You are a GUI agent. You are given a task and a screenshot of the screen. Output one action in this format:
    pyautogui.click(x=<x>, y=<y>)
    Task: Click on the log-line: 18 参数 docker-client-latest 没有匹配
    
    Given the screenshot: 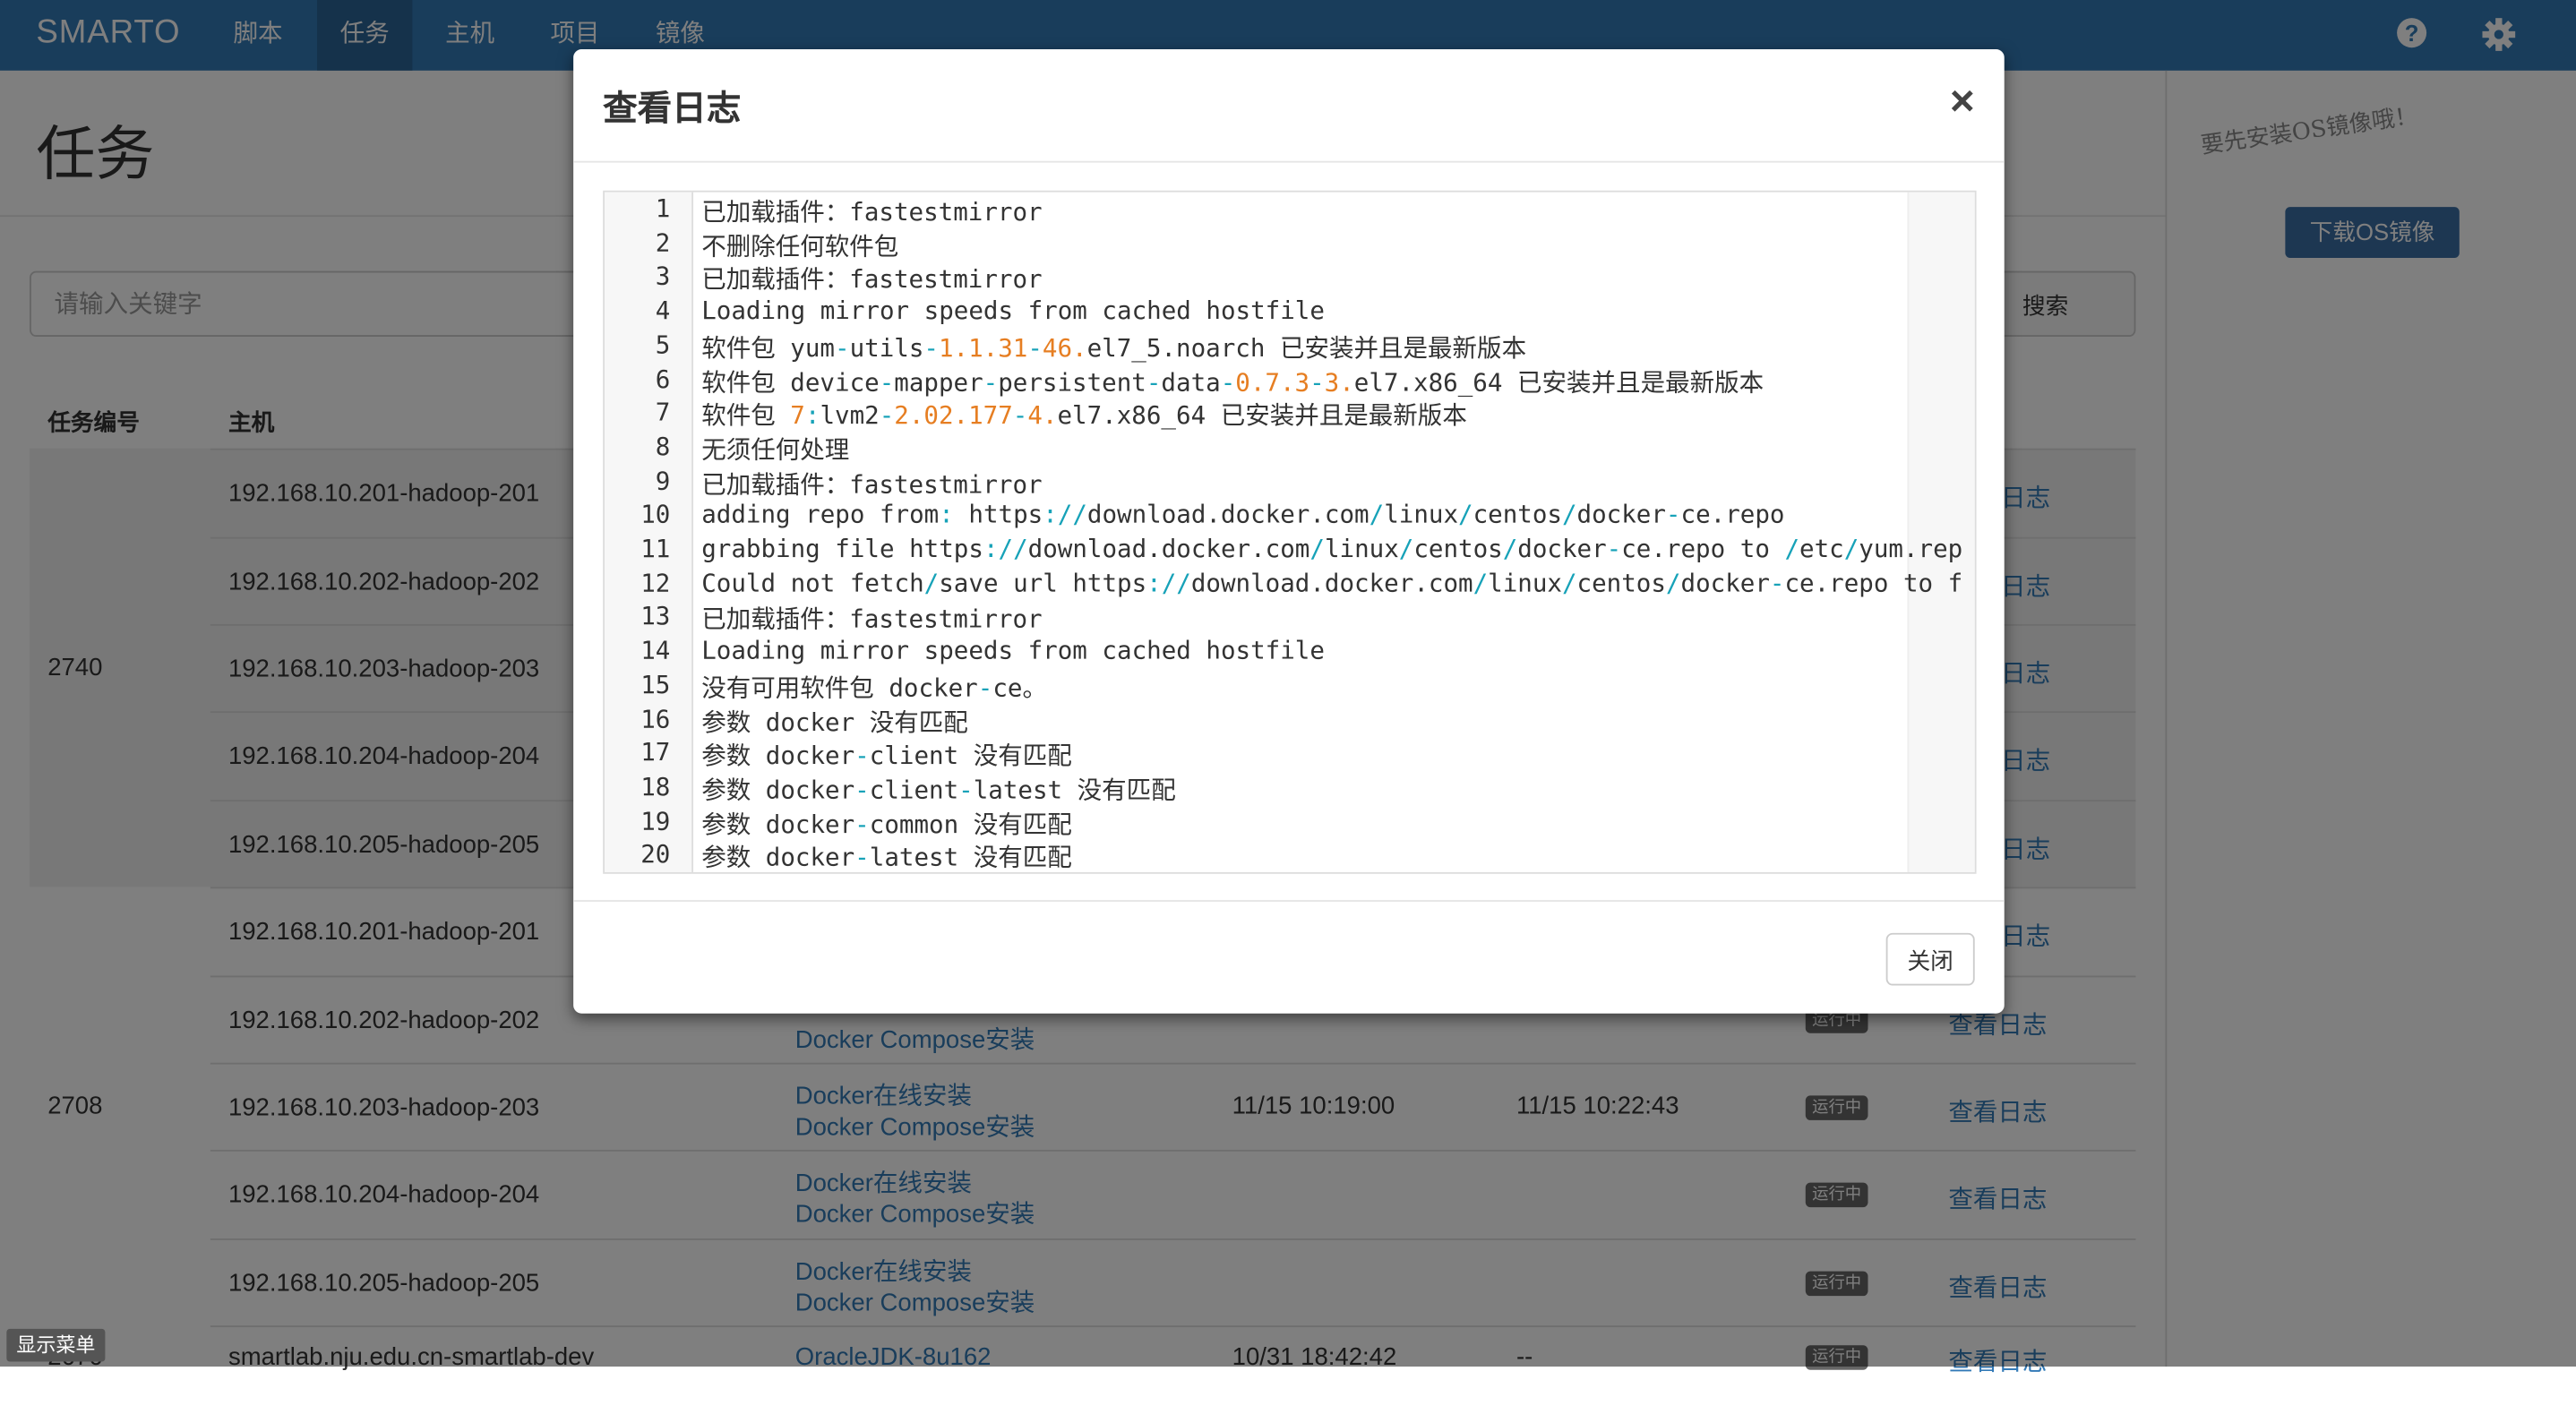 What is the action you would take?
    pyautogui.click(x=1253, y=789)
    